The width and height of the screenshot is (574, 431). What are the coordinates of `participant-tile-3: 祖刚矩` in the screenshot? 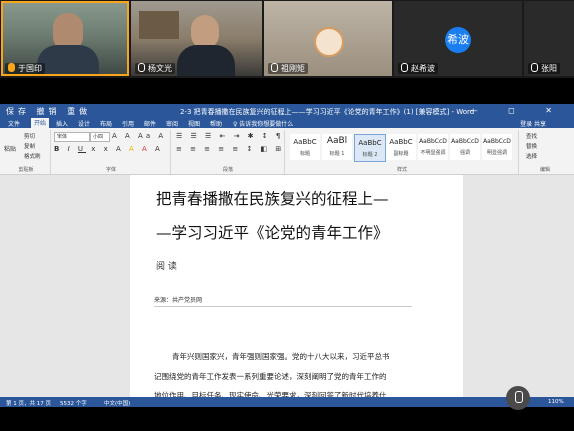 It's located at (328, 38).